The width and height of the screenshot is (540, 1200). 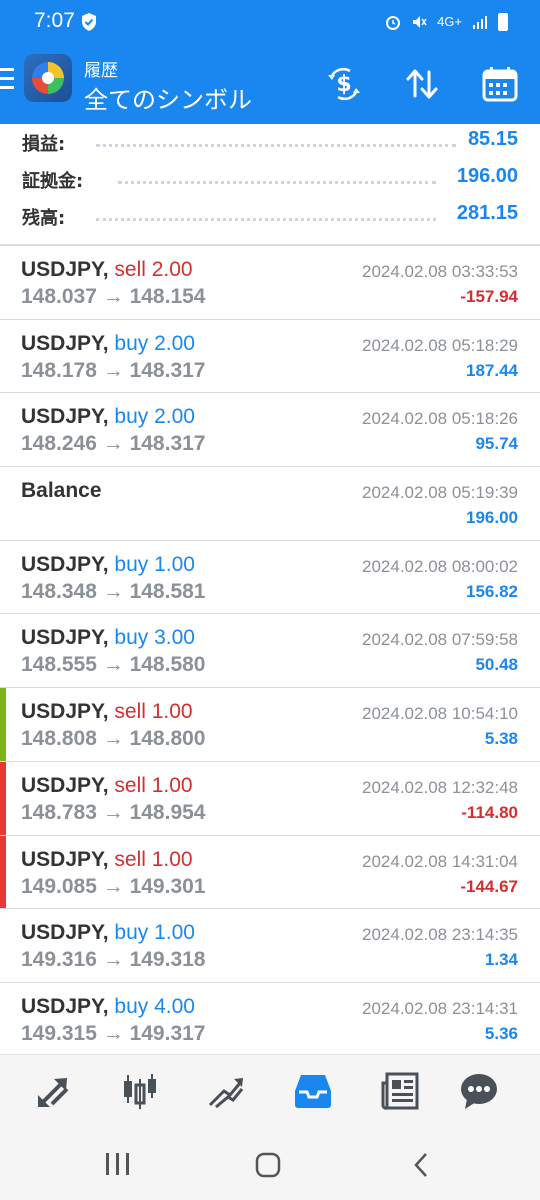 I want to click on network-label: 4G+, so click(x=449, y=21).